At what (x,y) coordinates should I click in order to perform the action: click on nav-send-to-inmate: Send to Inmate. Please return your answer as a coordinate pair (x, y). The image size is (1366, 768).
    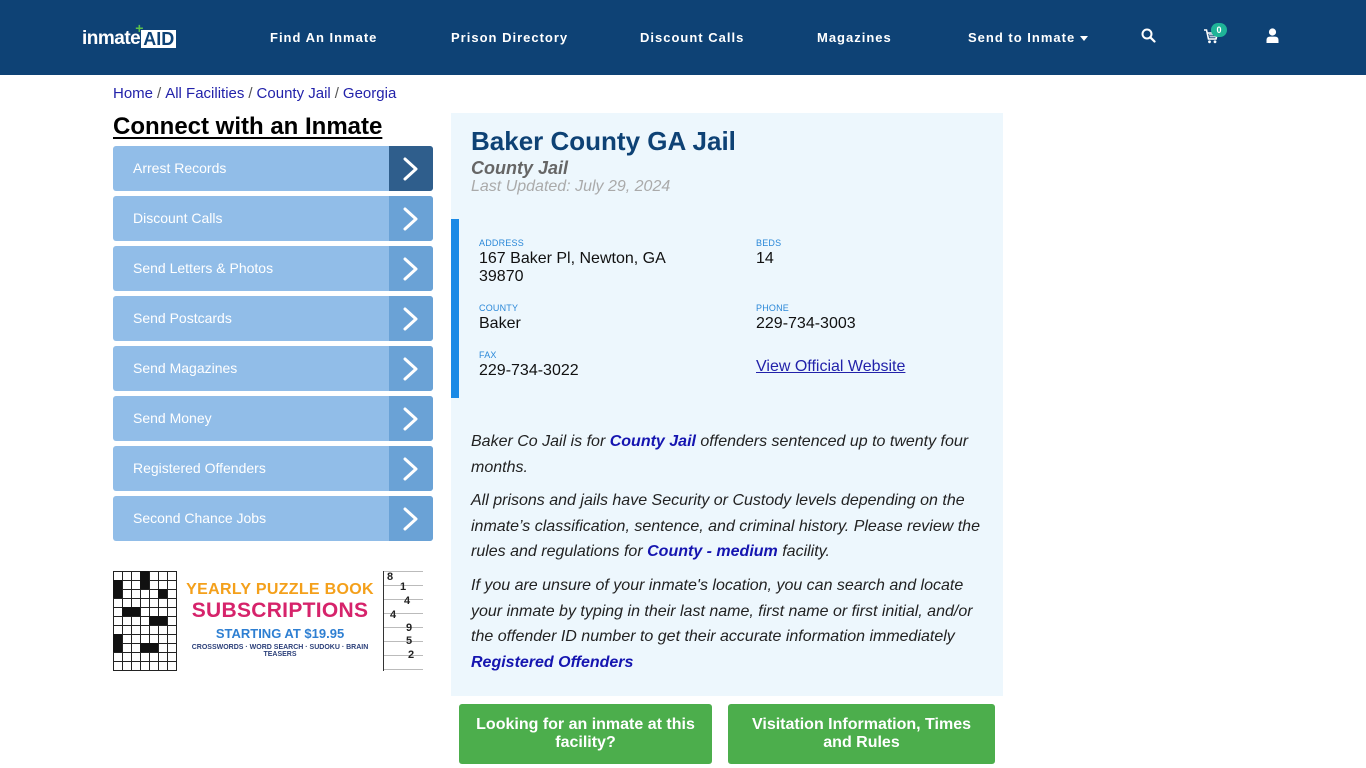
    Looking at the image, I should click on (1028, 37).